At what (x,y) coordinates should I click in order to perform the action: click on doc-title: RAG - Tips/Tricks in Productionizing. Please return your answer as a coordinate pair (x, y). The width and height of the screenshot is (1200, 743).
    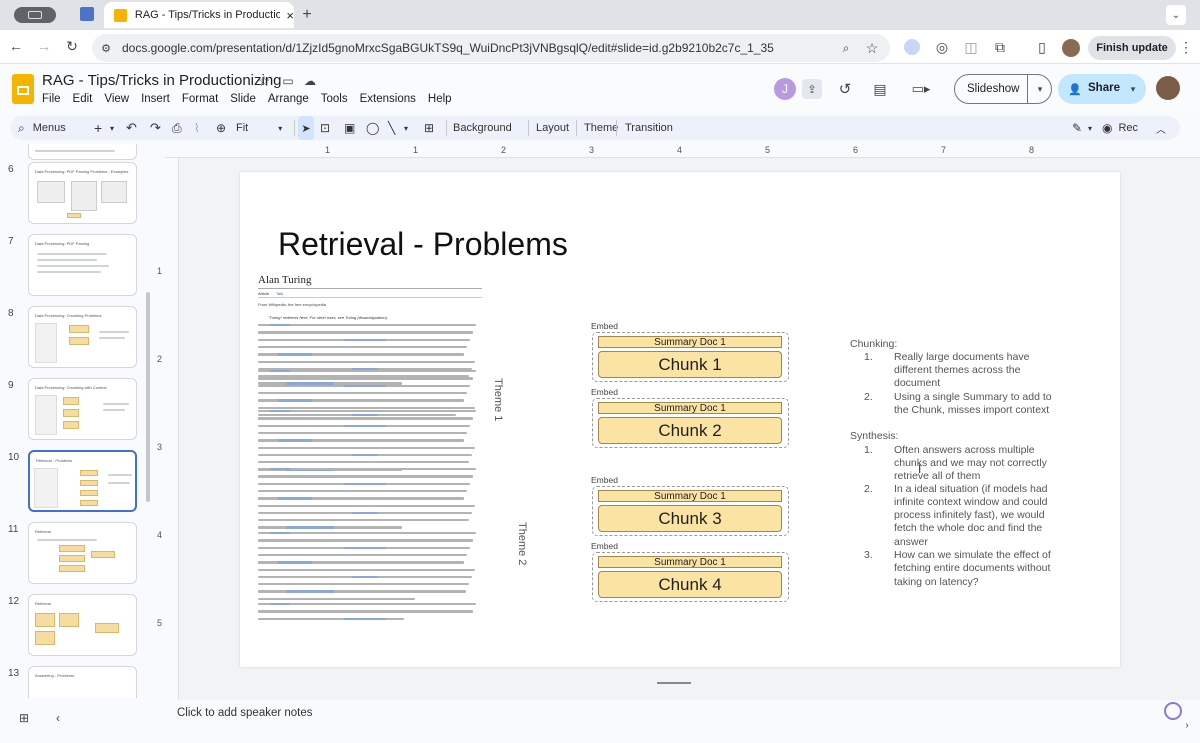
    Looking at the image, I should click on (162, 80).